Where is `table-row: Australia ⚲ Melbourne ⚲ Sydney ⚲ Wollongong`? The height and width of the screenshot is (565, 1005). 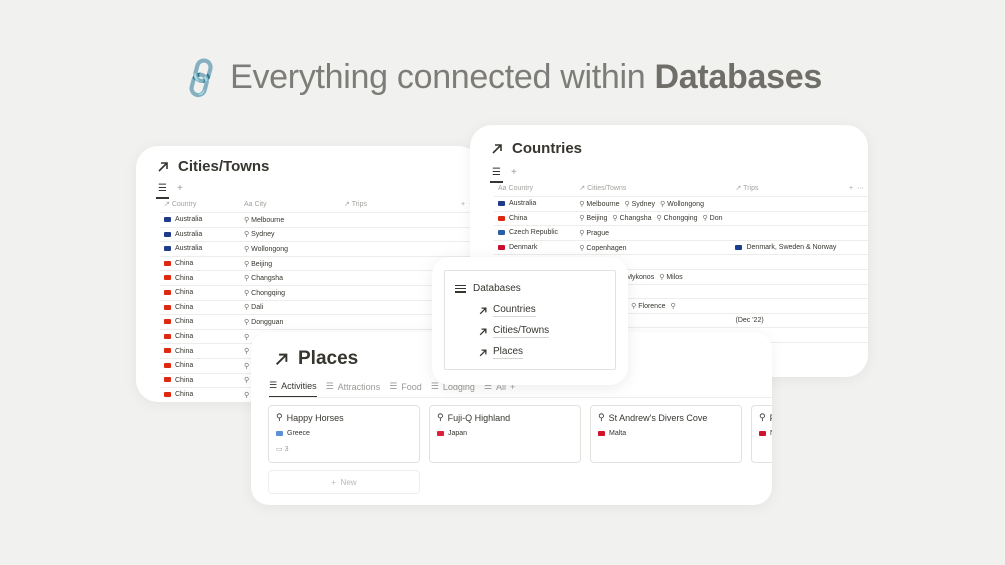 table-row: Australia ⚲ Melbourne ⚲ Sydney ⚲ Wollongong is located at coordinates (681, 204).